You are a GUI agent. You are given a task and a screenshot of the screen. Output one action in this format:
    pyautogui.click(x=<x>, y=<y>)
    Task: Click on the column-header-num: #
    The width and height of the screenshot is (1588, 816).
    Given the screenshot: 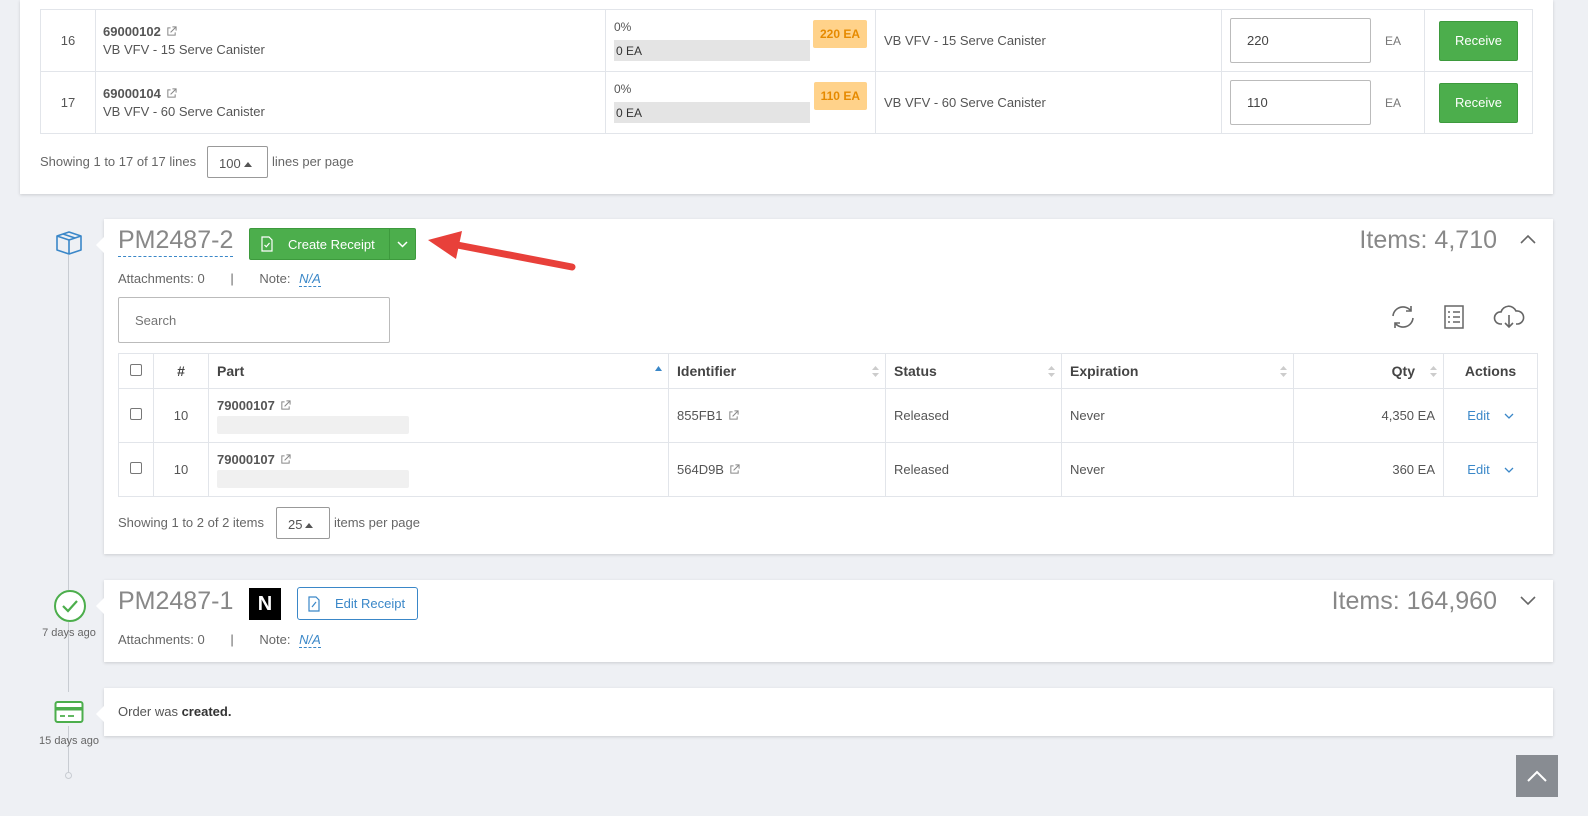 What is the action you would take?
    pyautogui.click(x=181, y=371)
    